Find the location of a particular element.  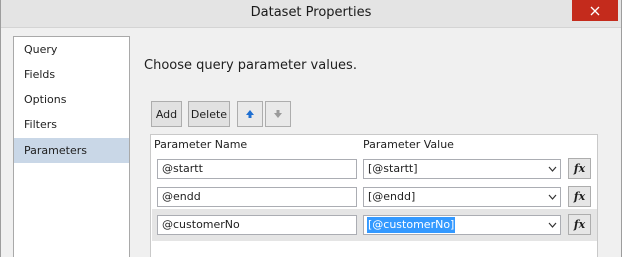

nav-item-label: Options is located at coordinates (45, 99).